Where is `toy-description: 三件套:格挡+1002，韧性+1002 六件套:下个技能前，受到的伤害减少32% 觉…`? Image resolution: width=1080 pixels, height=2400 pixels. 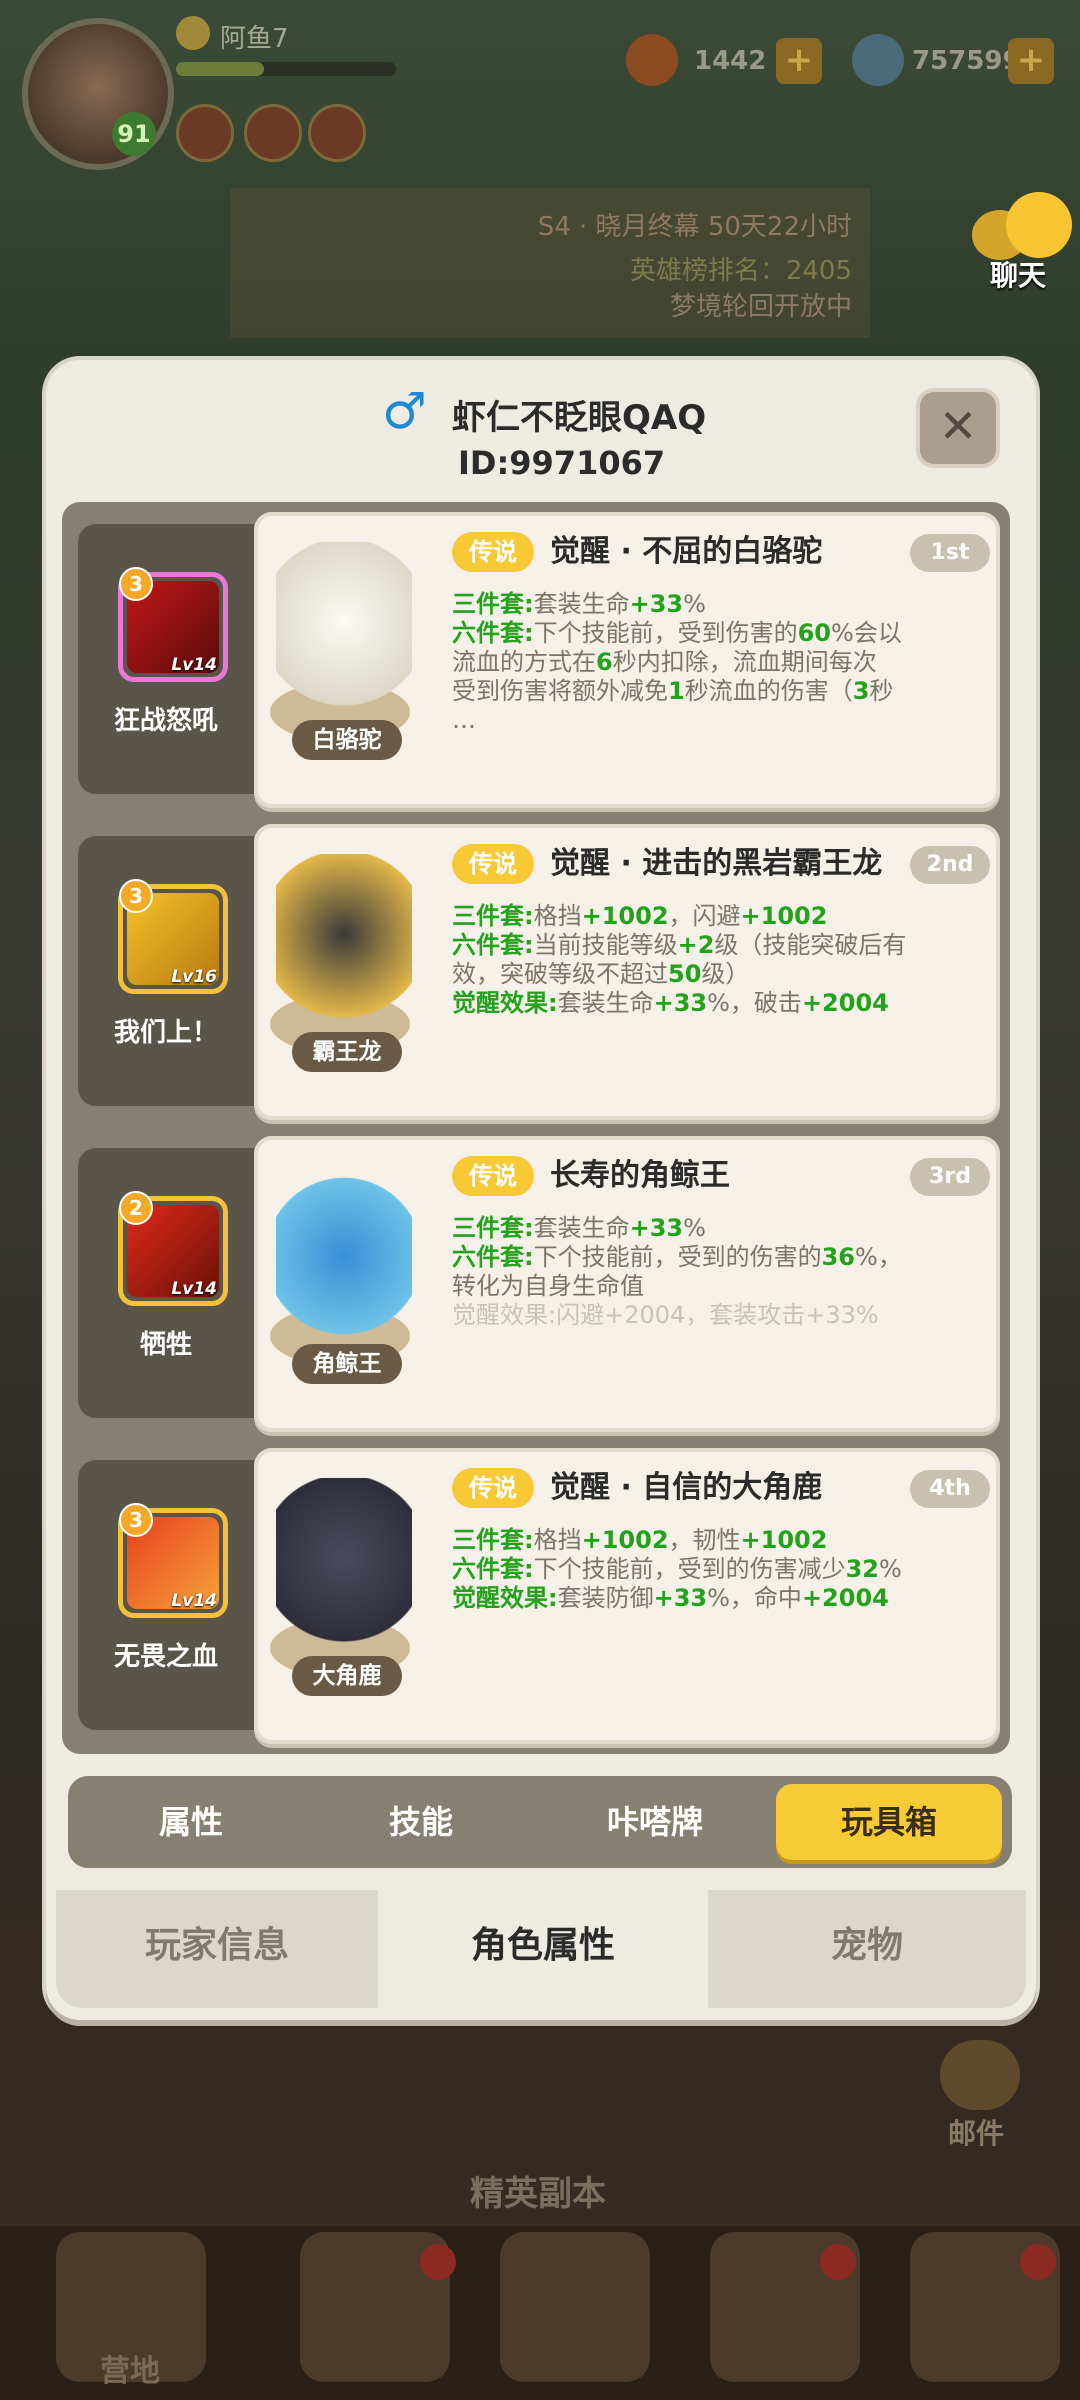 toy-description: 三件套:格挡+1002，韧性+1002 六件套:下个技能前，受到的伤害减少32% 觉… is located at coordinates (717, 1569).